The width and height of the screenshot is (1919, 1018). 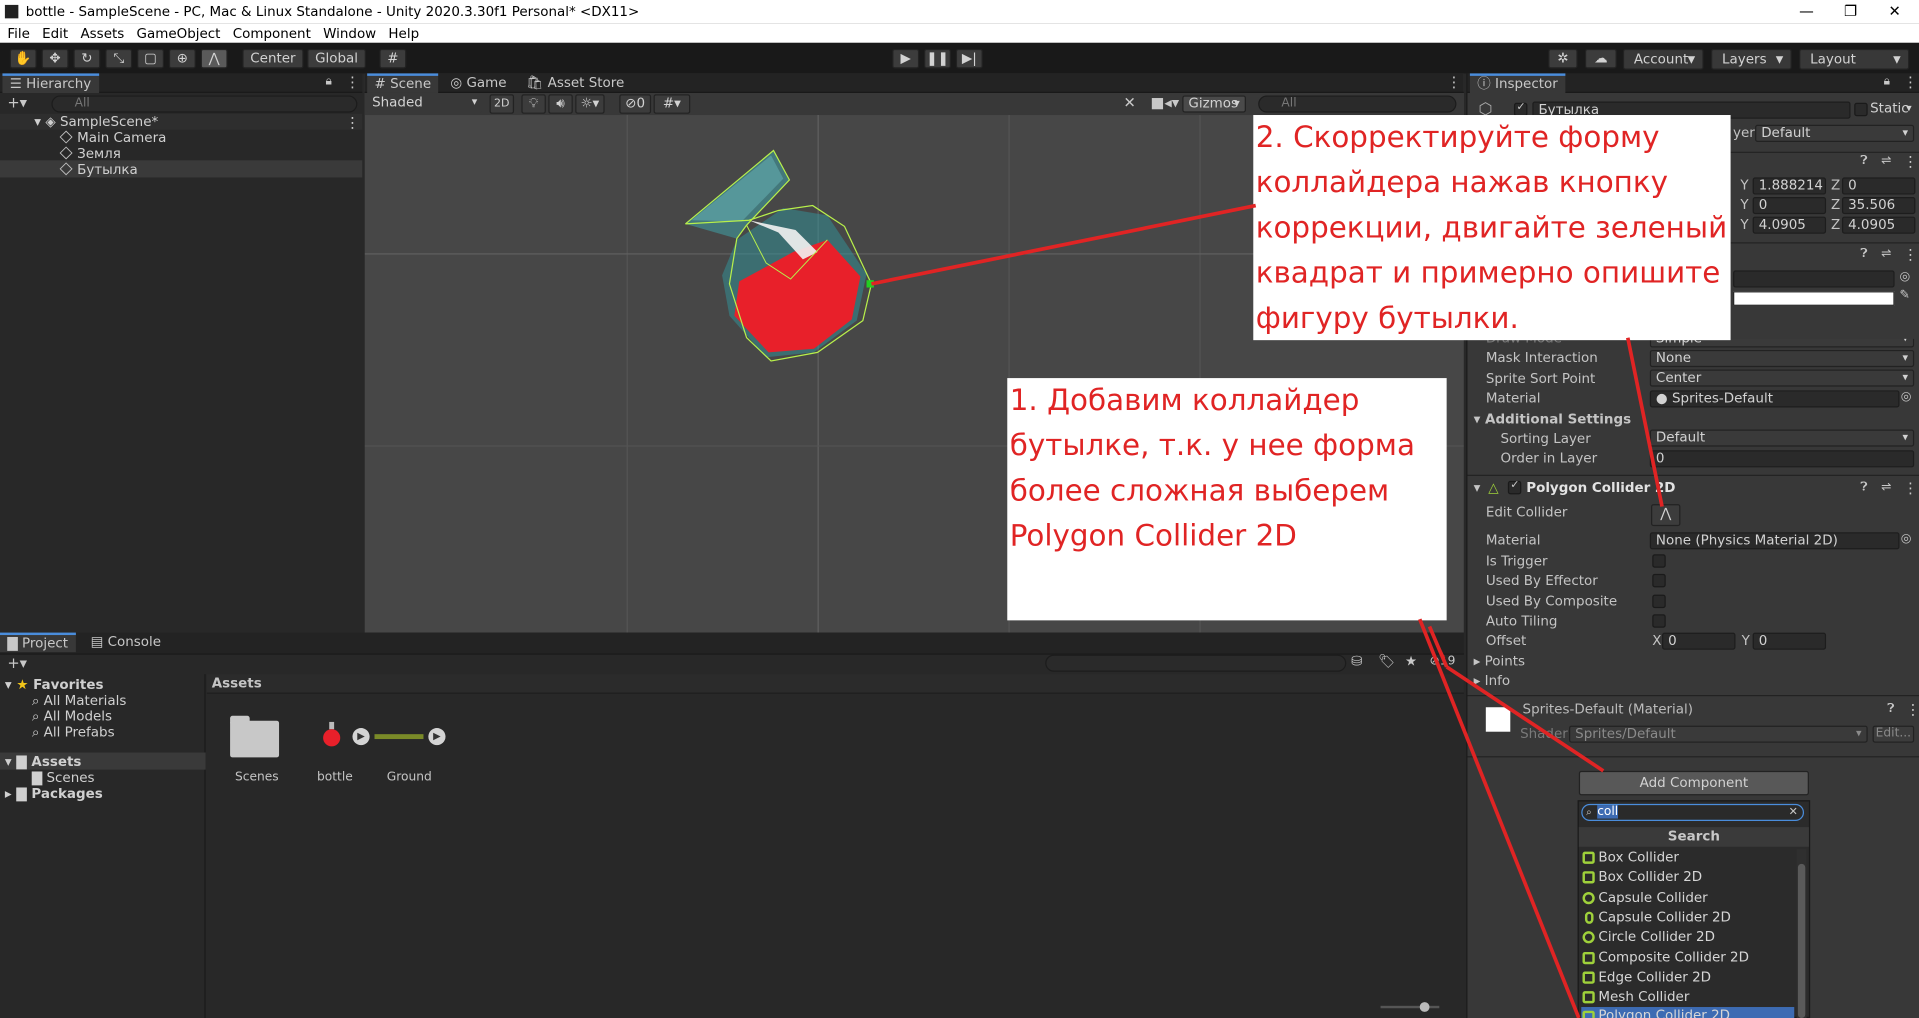 What do you see at coordinates (98, 169) in the screenshot?
I see `hierarchy-item-bottle: Бутылка` at bounding box center [98, 169].